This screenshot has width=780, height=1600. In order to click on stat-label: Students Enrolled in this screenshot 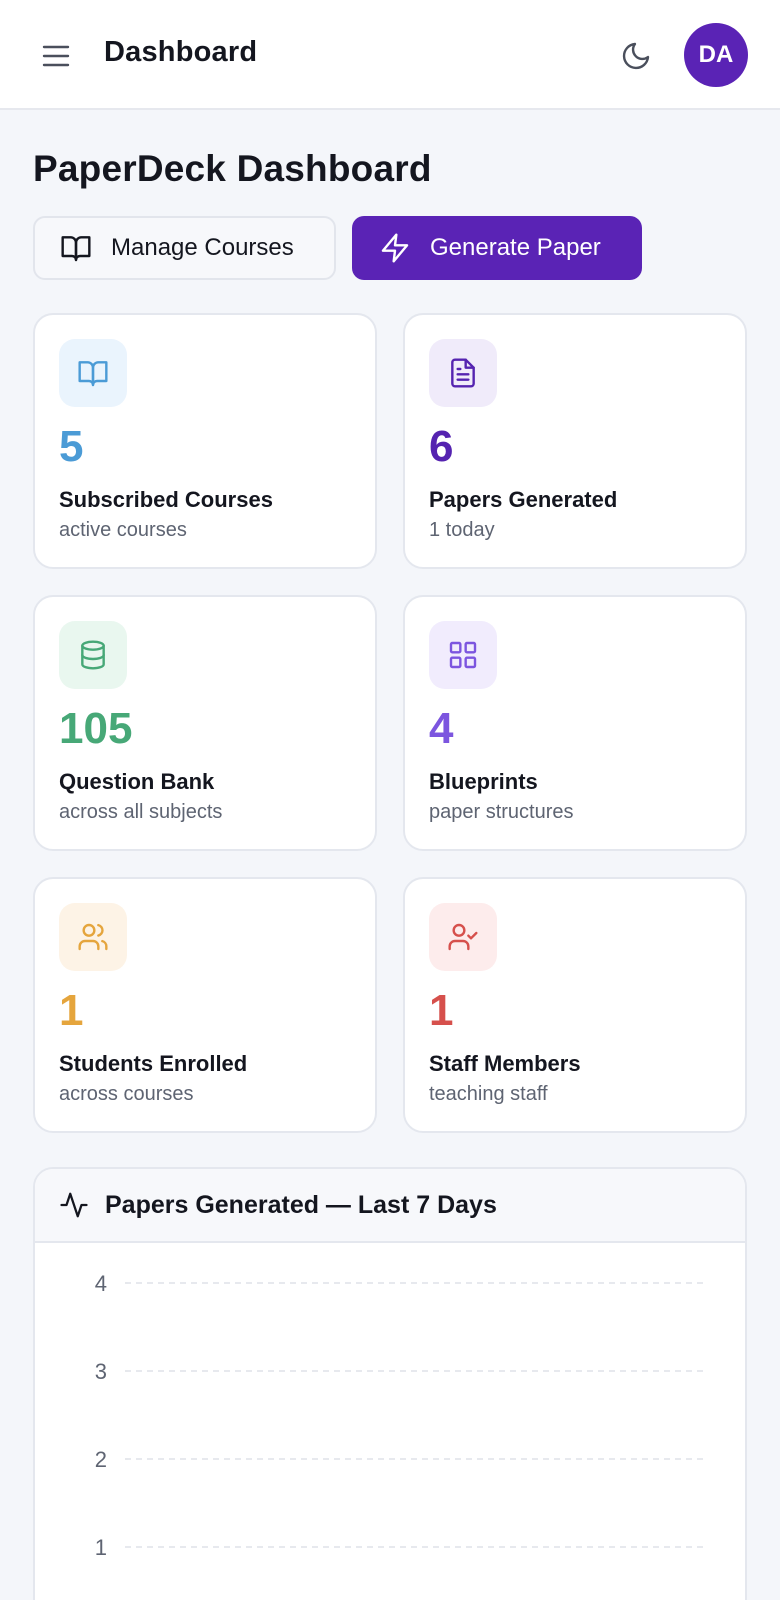, I will do `click(153, 1063)`.